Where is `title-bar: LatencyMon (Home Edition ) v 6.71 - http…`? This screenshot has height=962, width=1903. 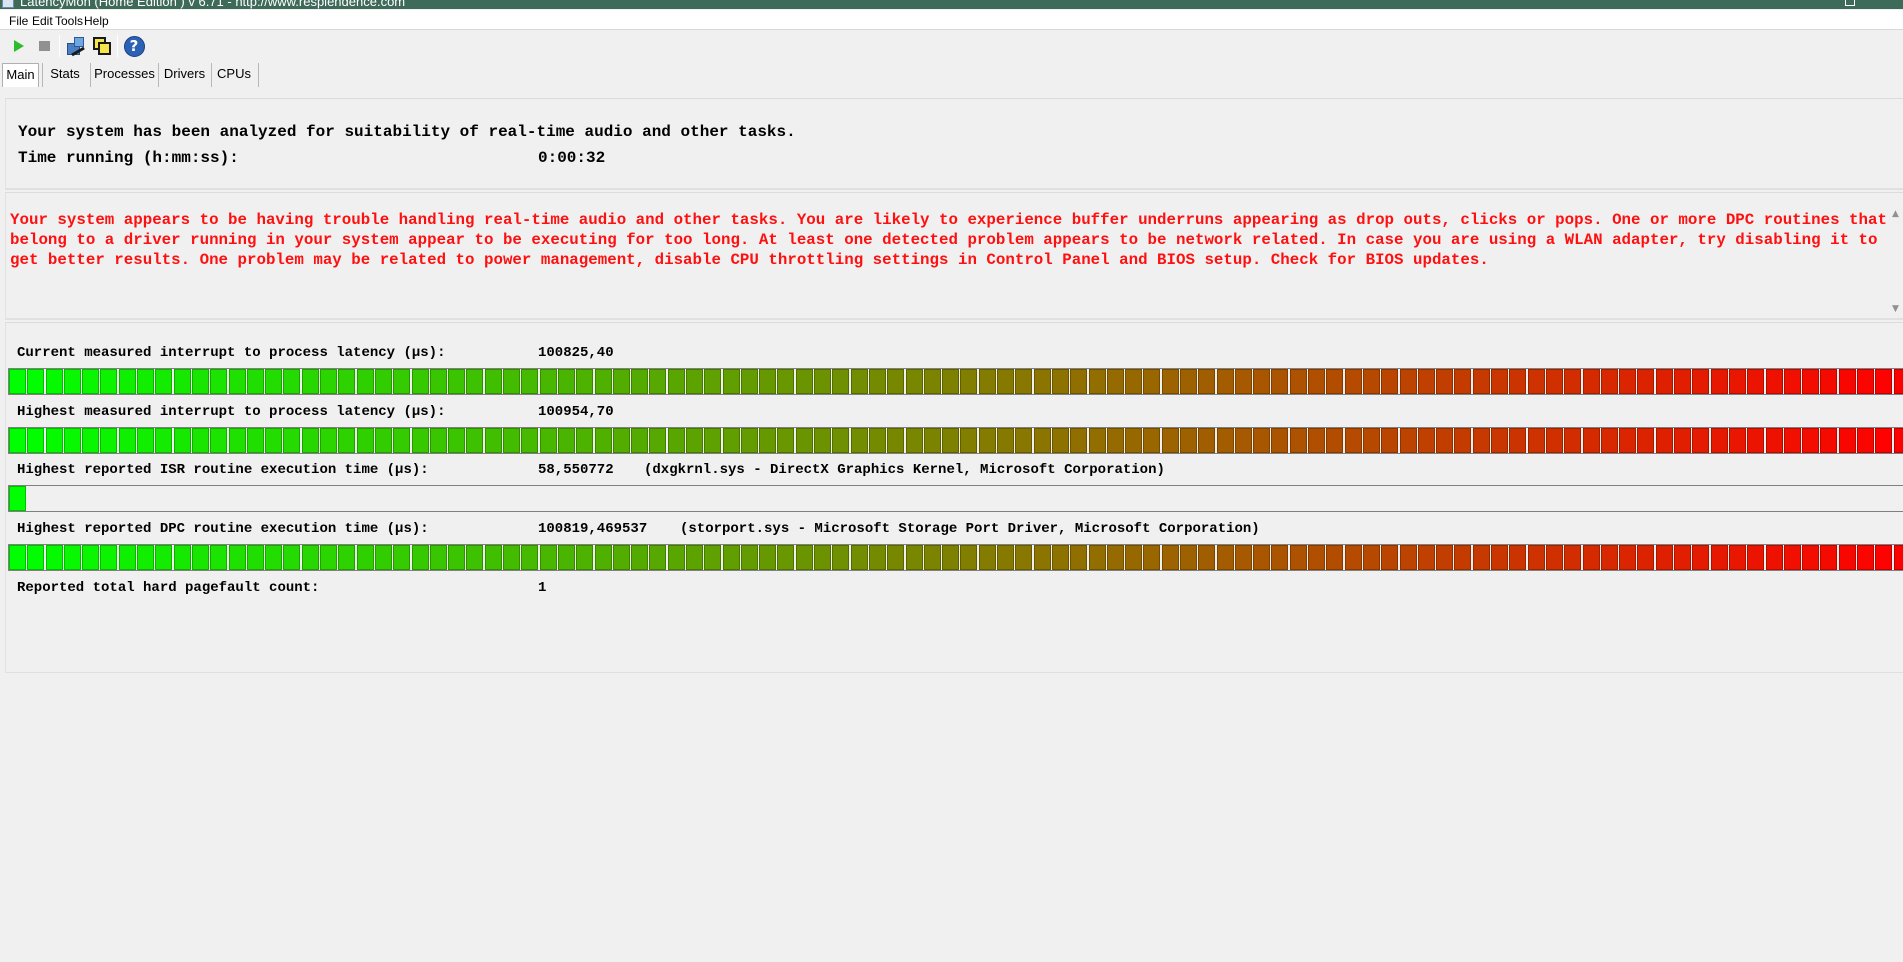 title-bar: LatencyMon (Home Edition ) v 6.71 - http… is located at coordinates (951, 4).